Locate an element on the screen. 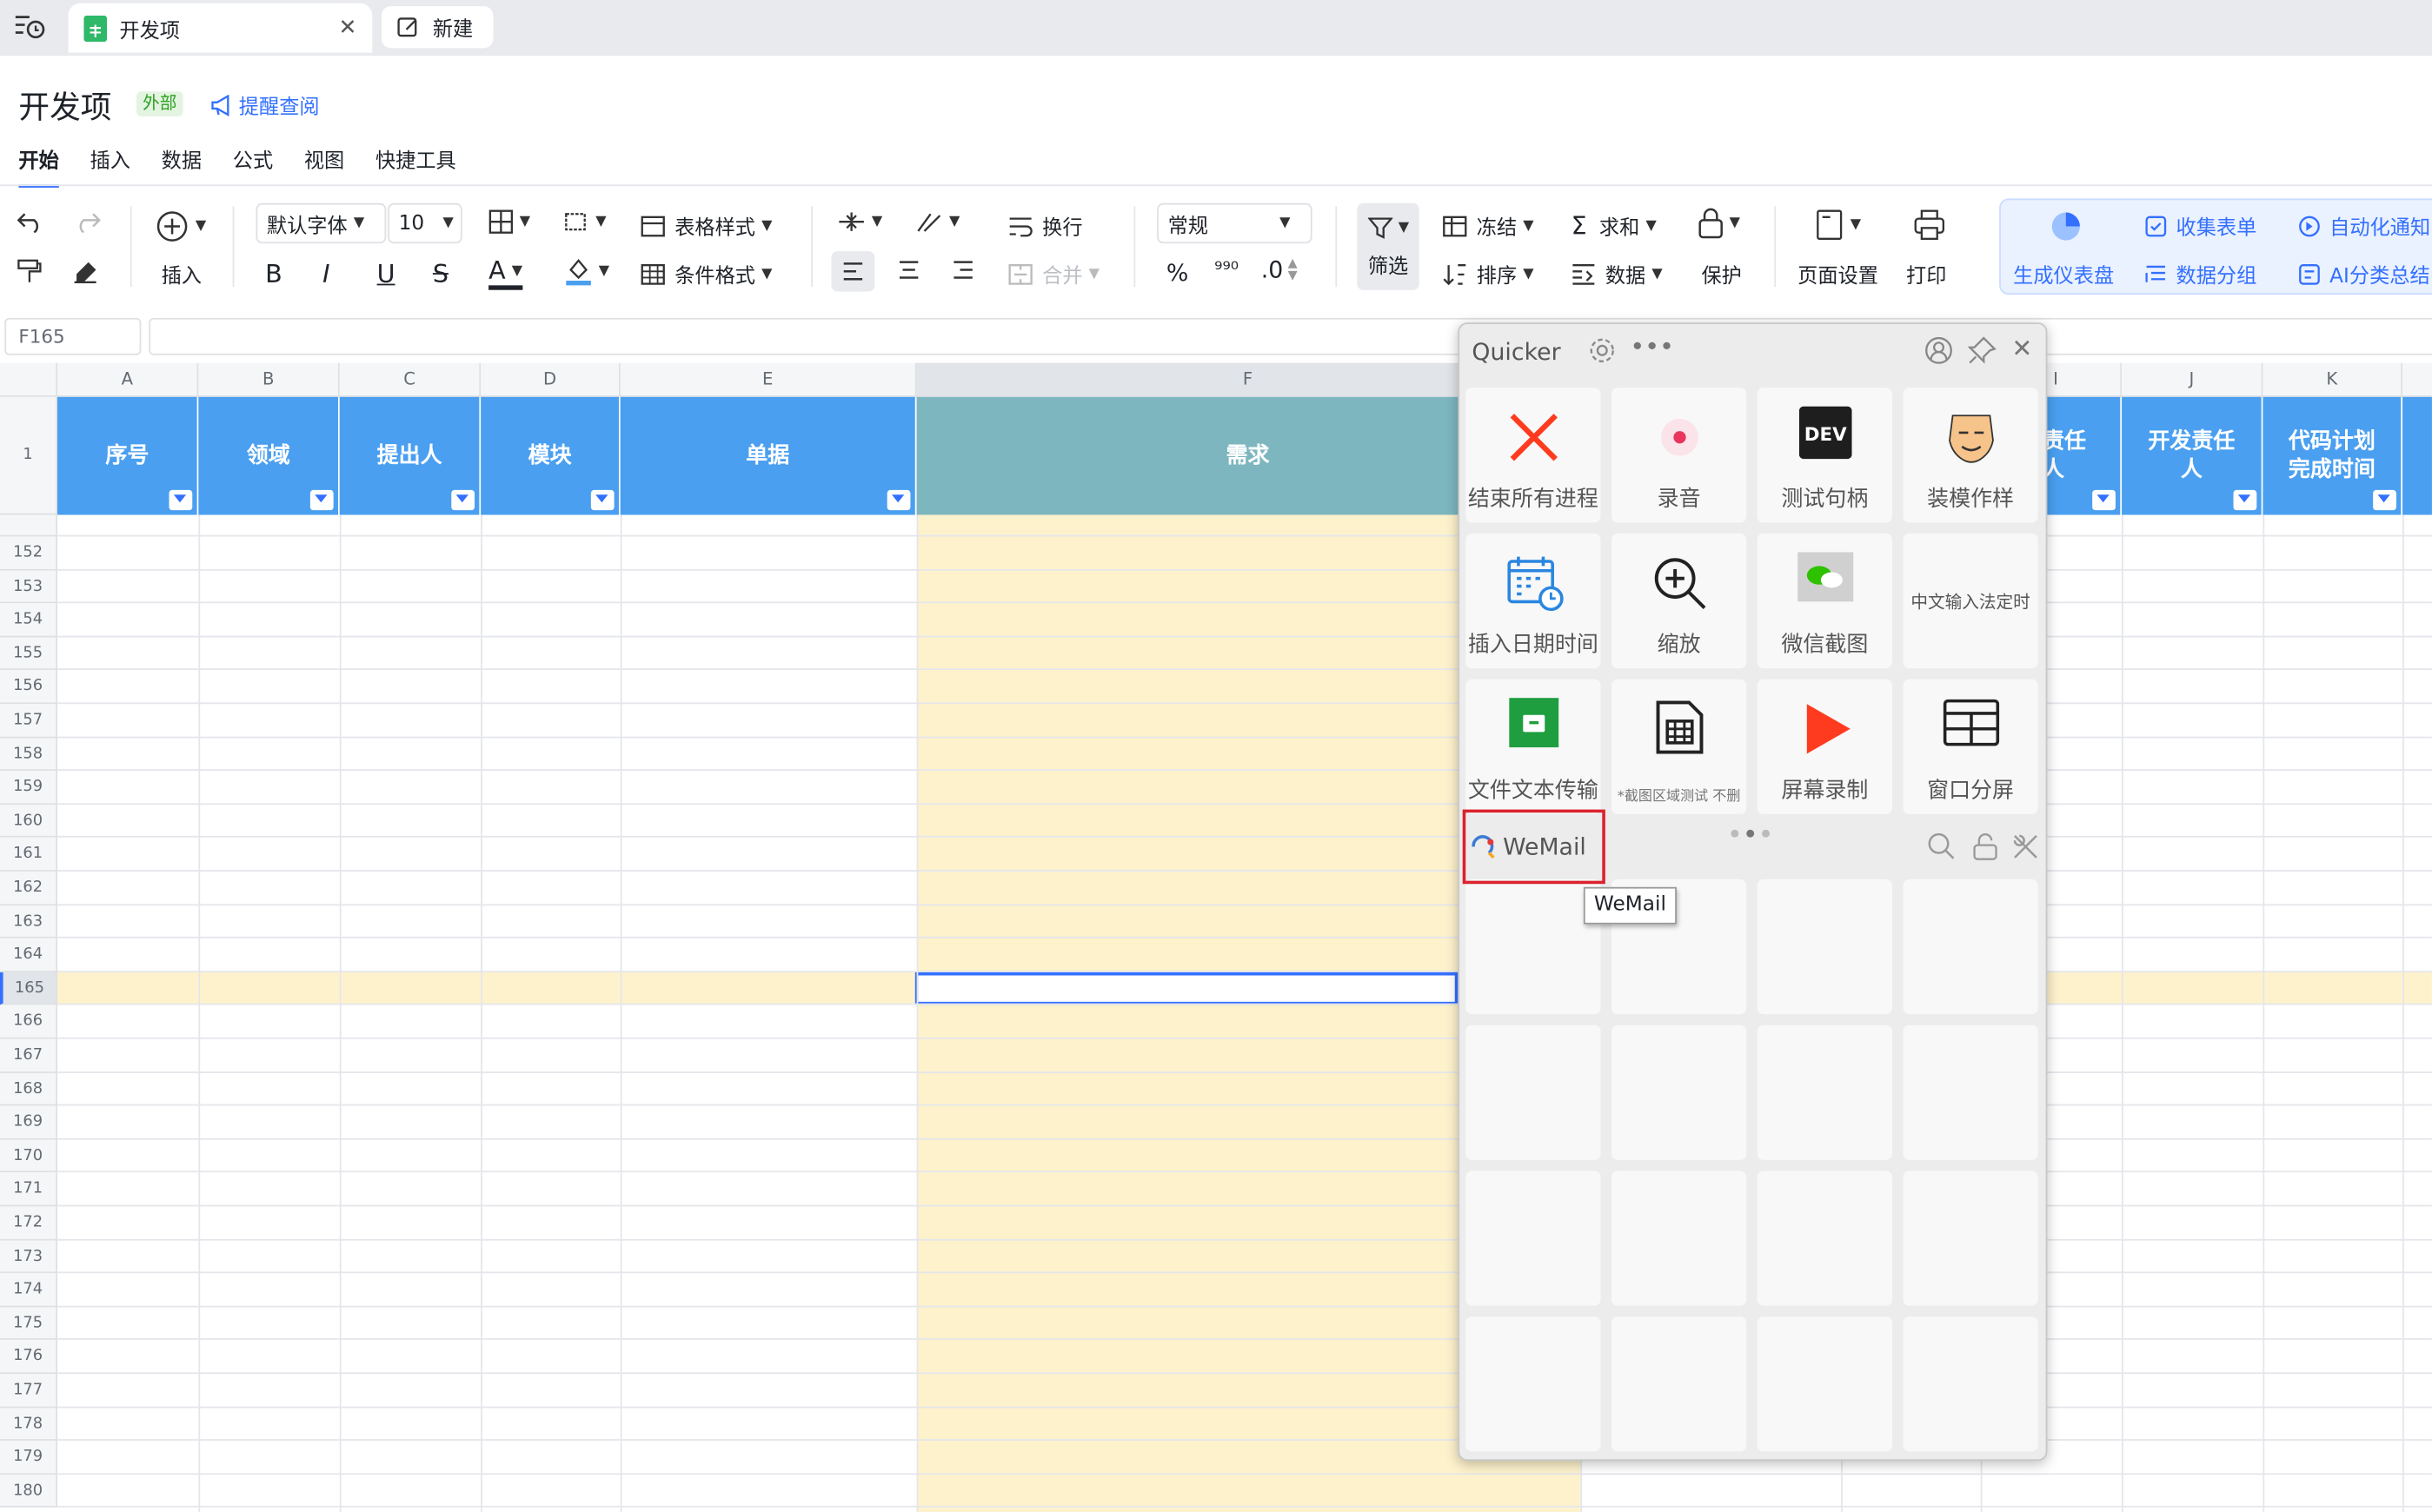  row-header: 157 is located at coordinates (29, 721).